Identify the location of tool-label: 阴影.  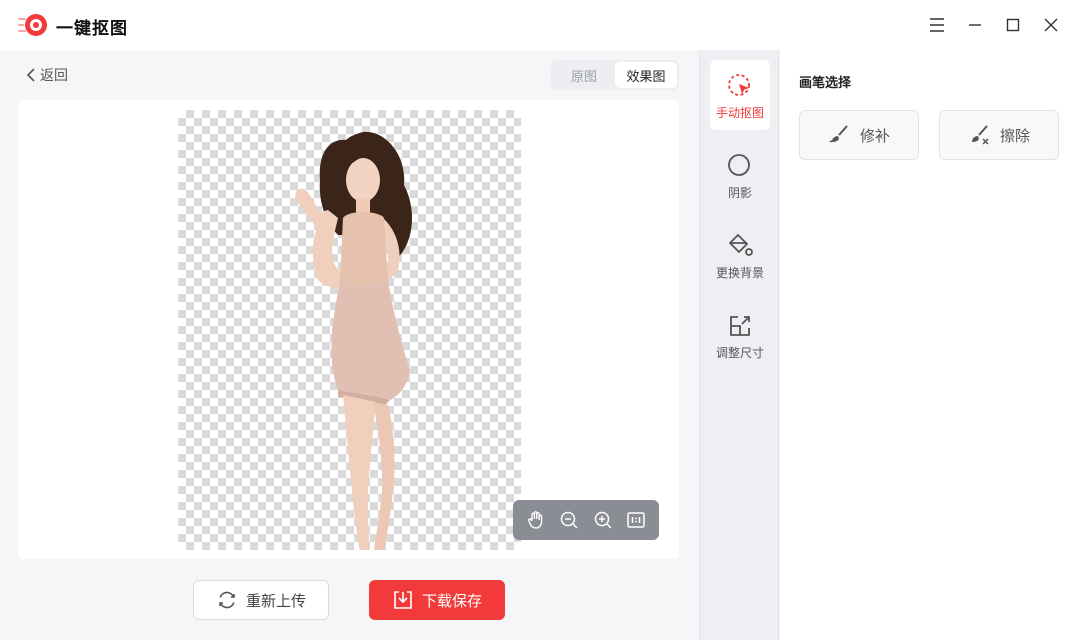
(739, 193).